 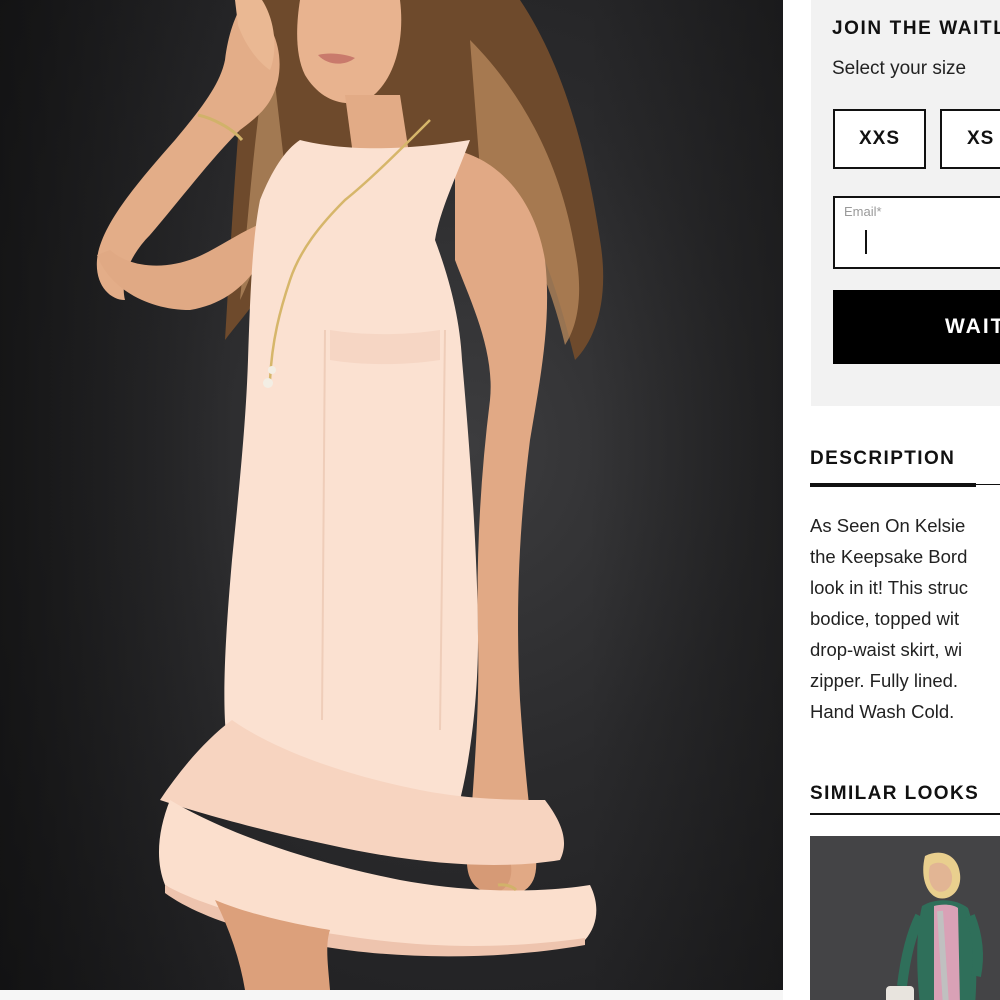 What do you see at coordinates (866, 242) in the screenshot?
I see `text-caret` at bounding box center [866, 242].